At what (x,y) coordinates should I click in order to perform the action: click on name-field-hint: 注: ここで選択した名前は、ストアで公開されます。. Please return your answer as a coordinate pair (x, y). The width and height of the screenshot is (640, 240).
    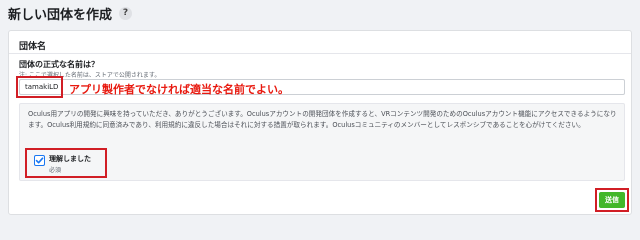
    Looking at the image, I should click on (90, 75).